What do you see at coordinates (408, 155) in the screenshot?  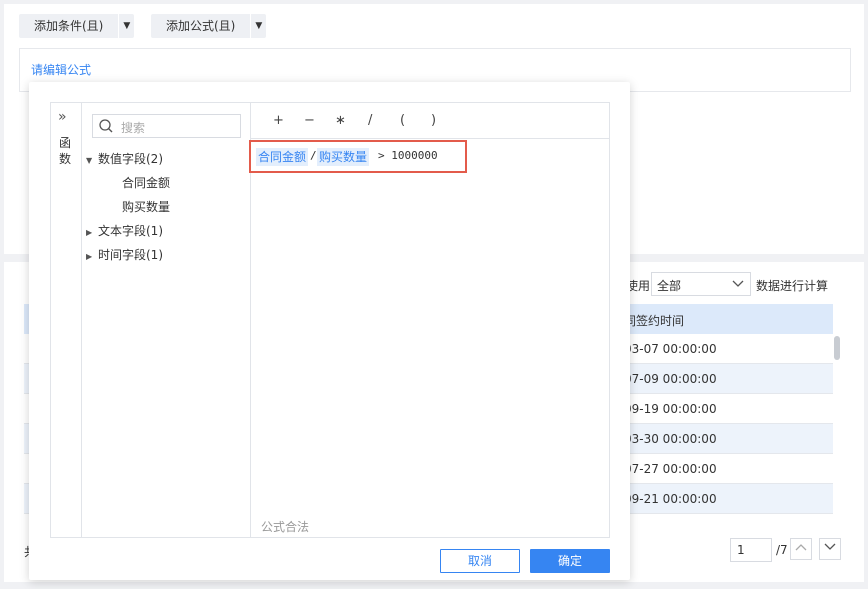 I see `formula-condition-text: > 1000000` at bounding box center [408, 155].